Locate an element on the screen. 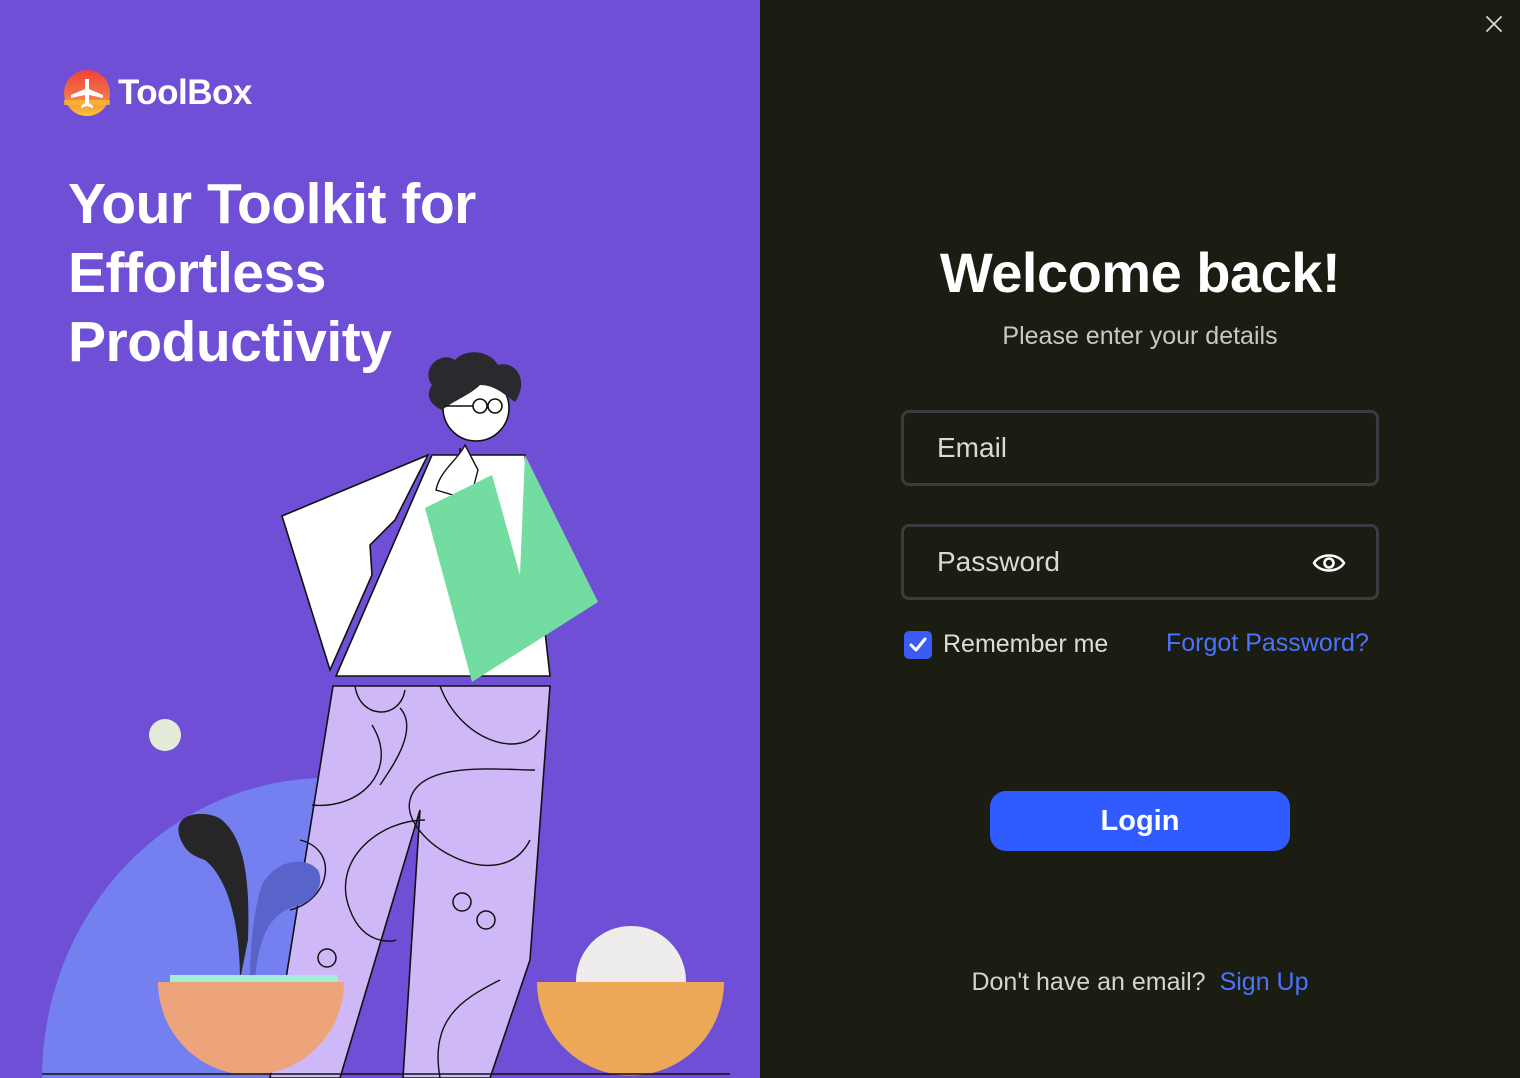  password-input is located at coordinates (1140, 562).